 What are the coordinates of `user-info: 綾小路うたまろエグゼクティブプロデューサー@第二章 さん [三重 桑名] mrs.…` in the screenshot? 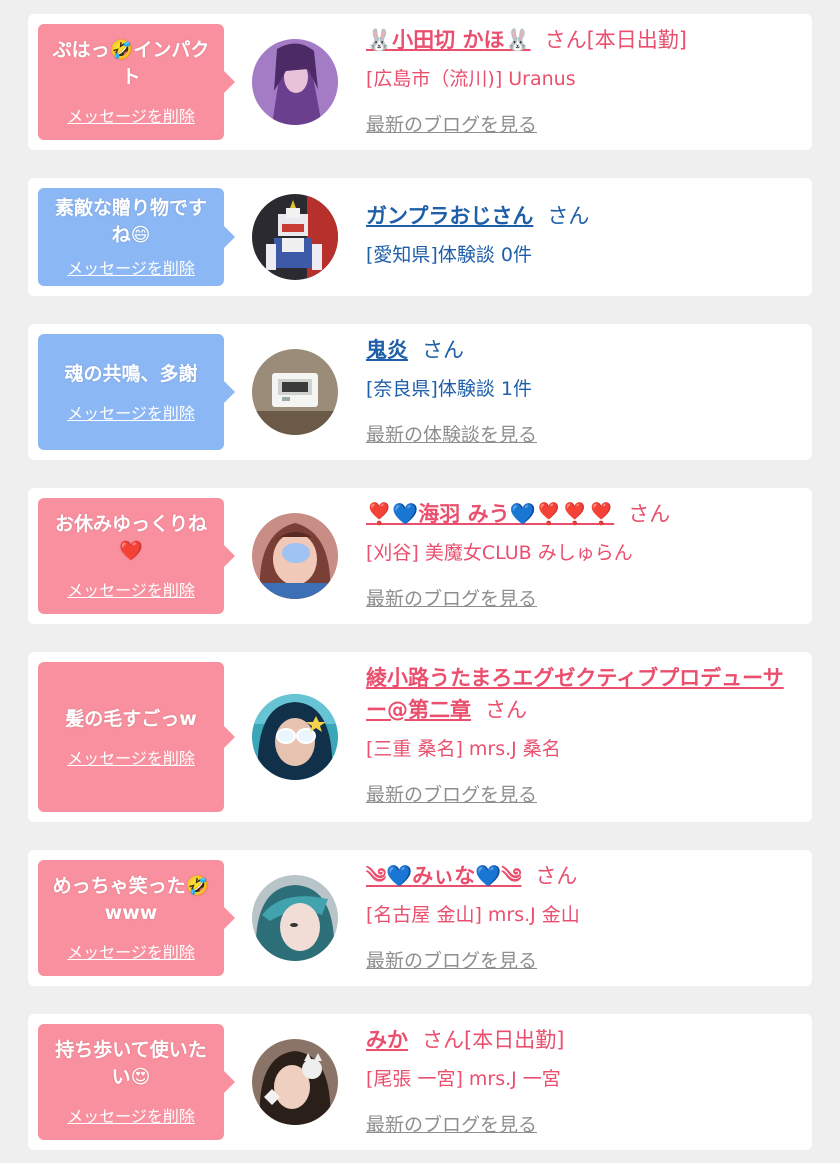 It's located at (582, 734).